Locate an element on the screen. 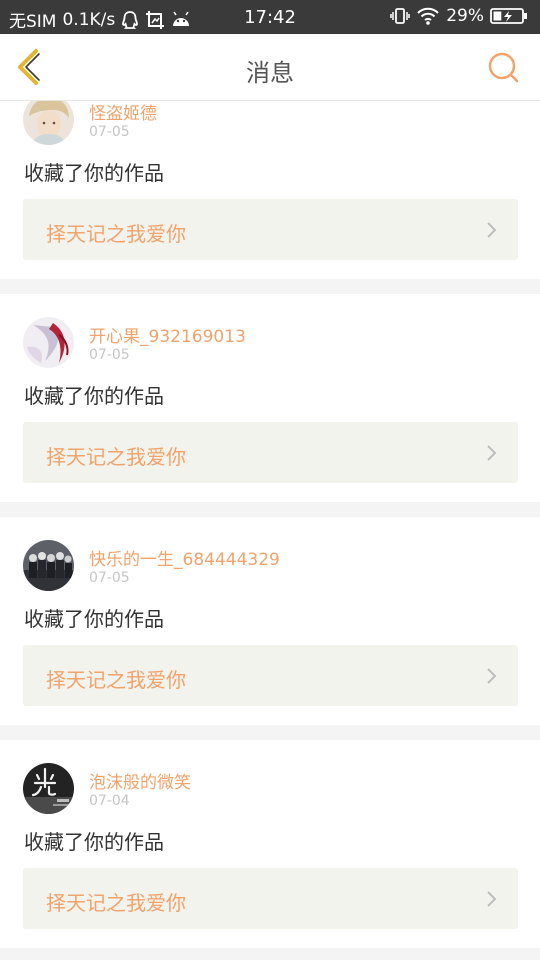  username: 快乐的一生_684444329 is located at coordinates (184, 557).